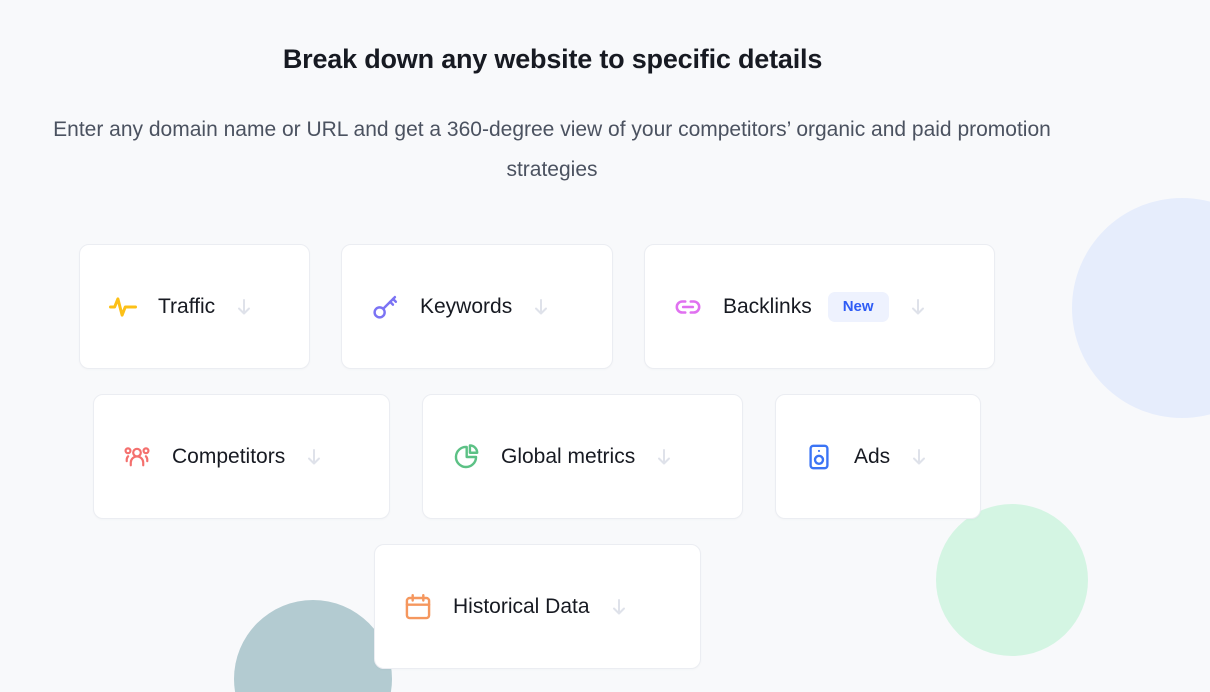  I want to click on speaker-icon, so click(819, 457).